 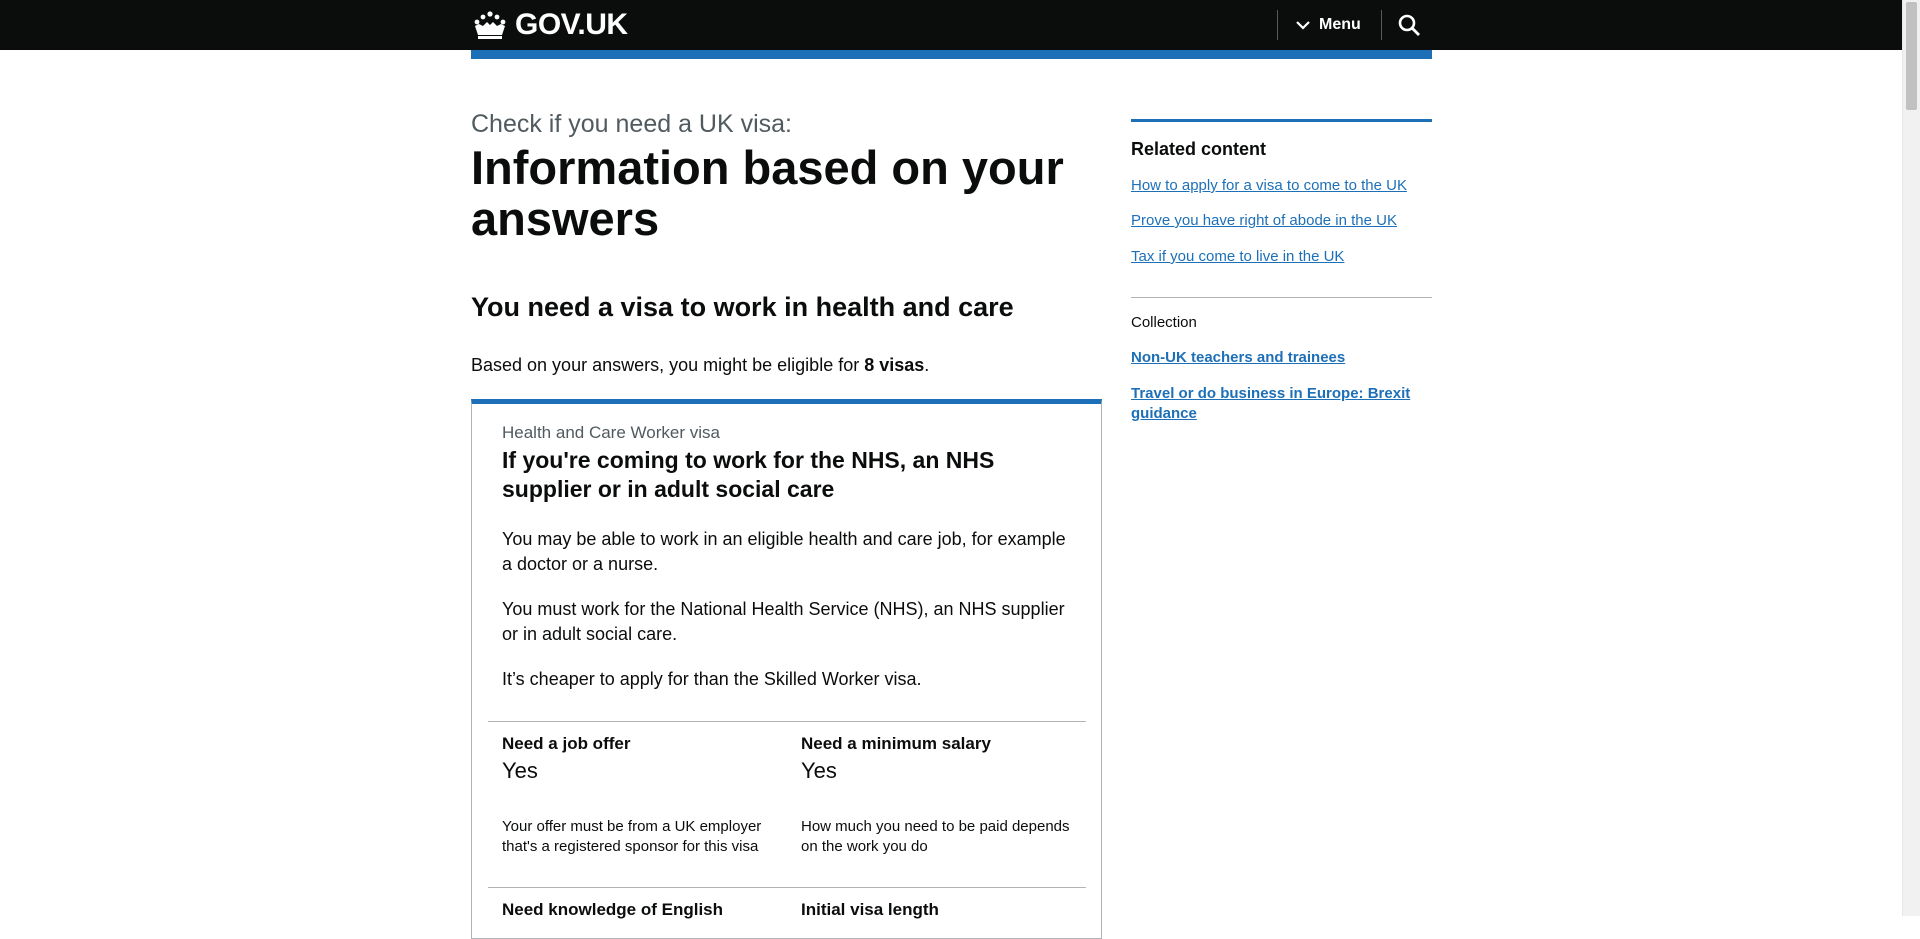 I want to click on eligibility-suffix: ., so click(x=927, y=365).